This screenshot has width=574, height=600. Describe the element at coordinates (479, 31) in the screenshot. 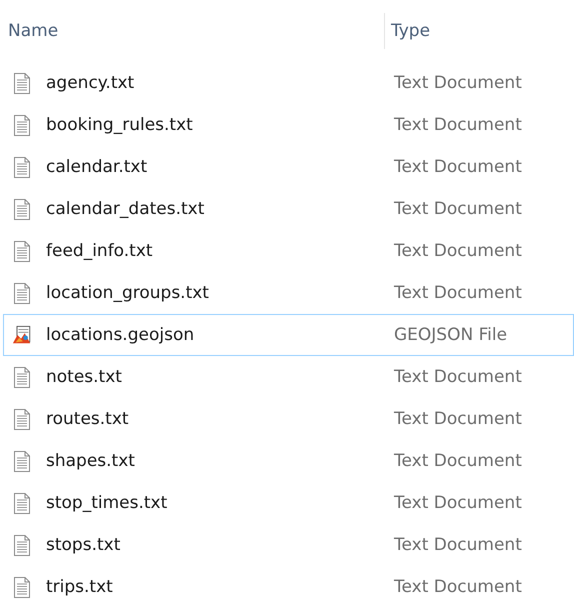

I see `column-header: Type` at that location.